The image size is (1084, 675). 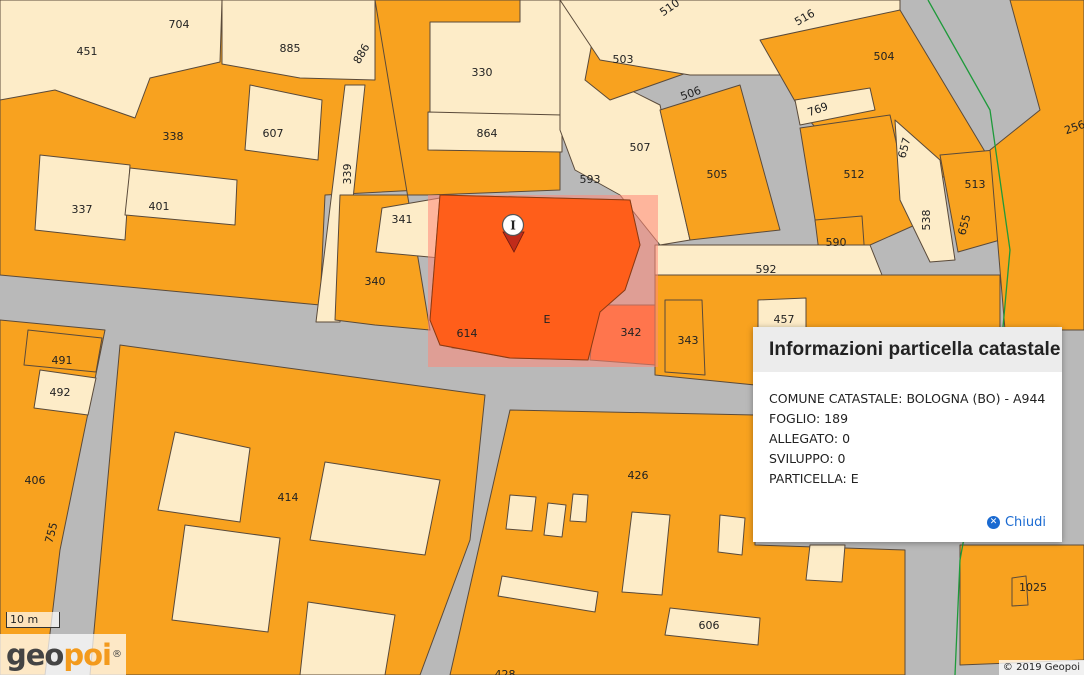 What do you see at coordinates (993, 522) in the screenshot?
I see `close-circle-icon: ✕` at bounding box center [993, 522].